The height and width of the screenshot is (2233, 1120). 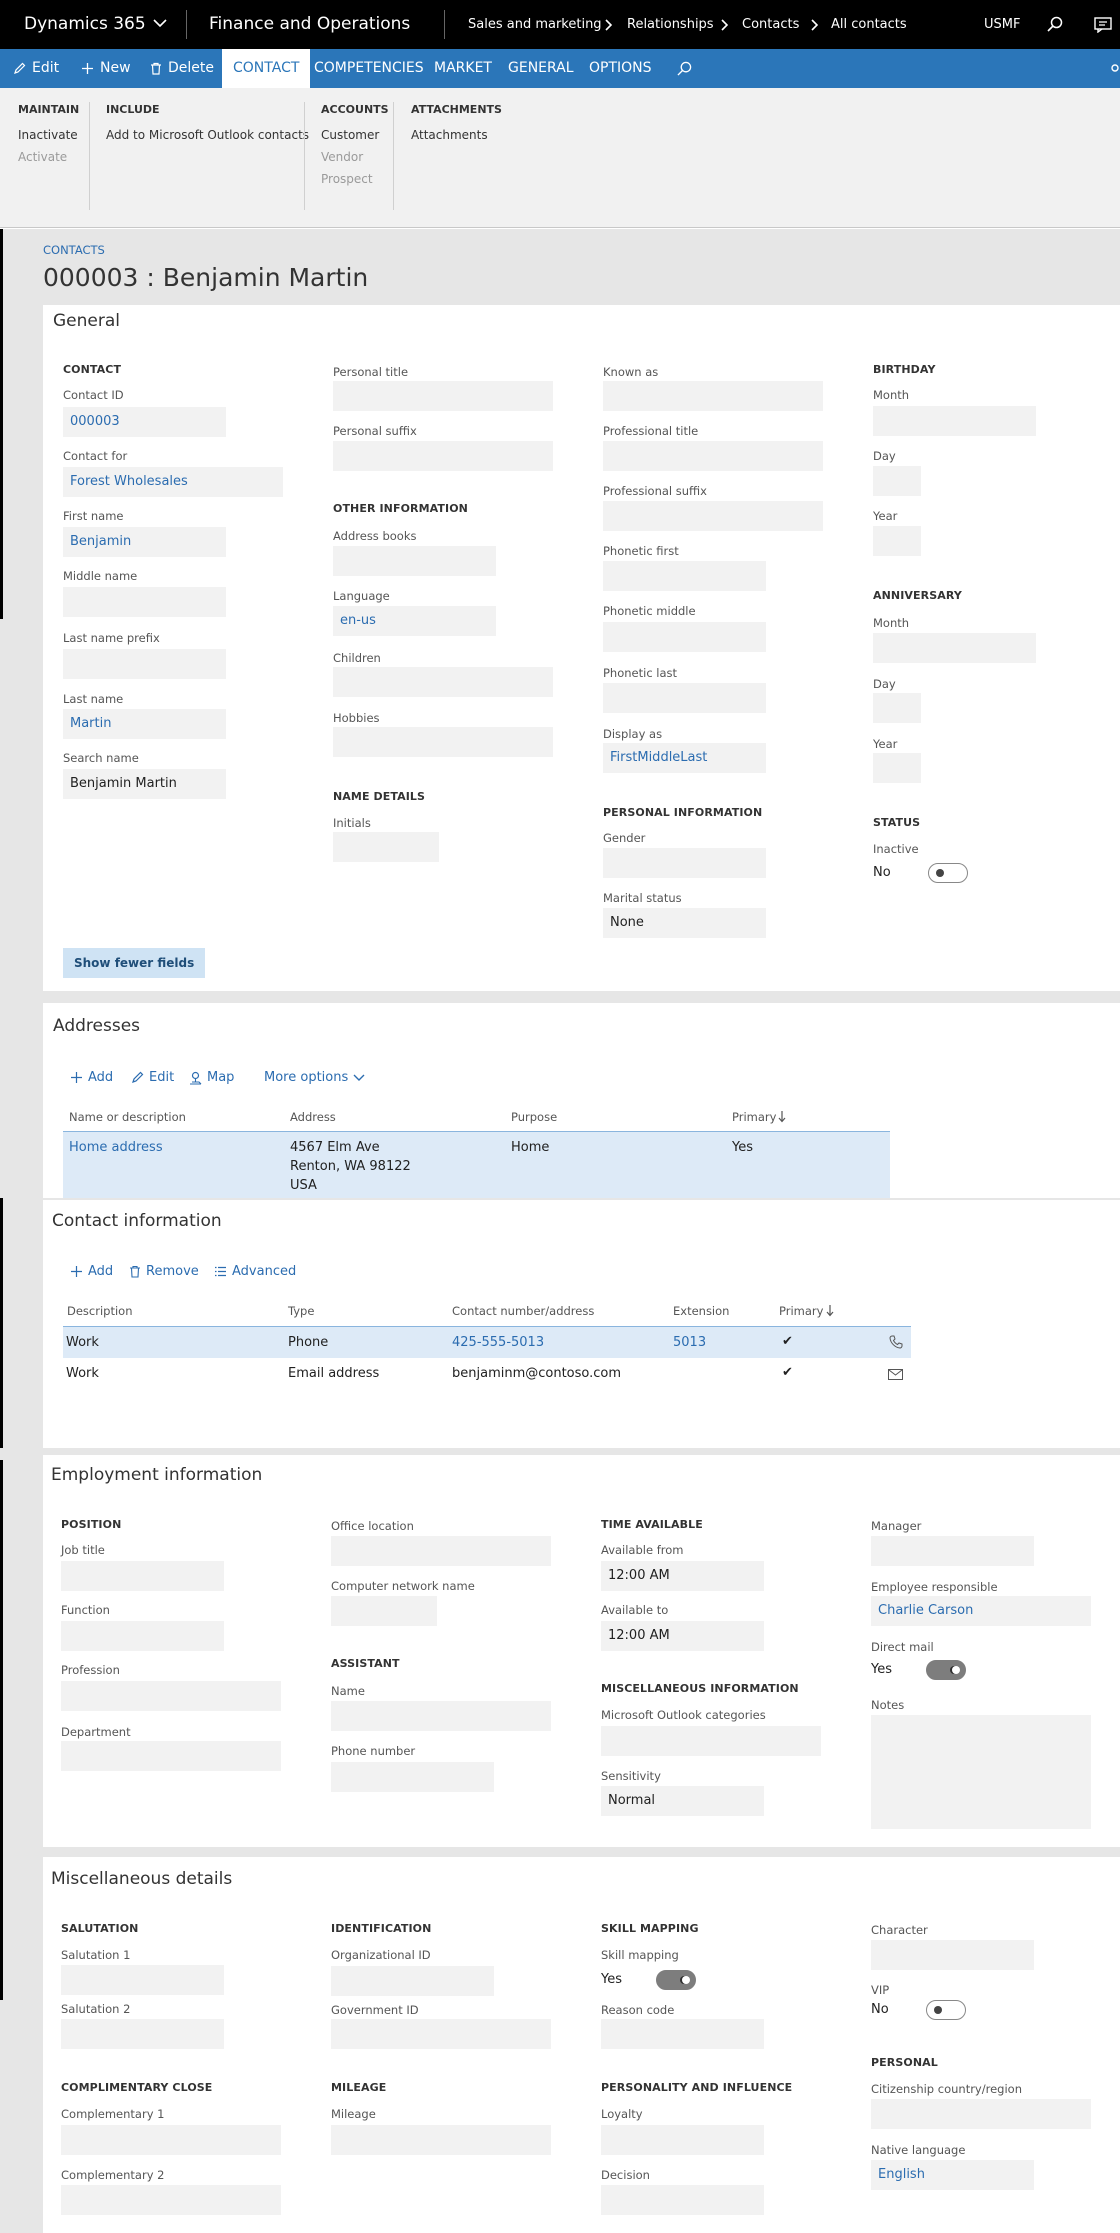 I want to click on middle-name-field, so click(x=144, y=602).